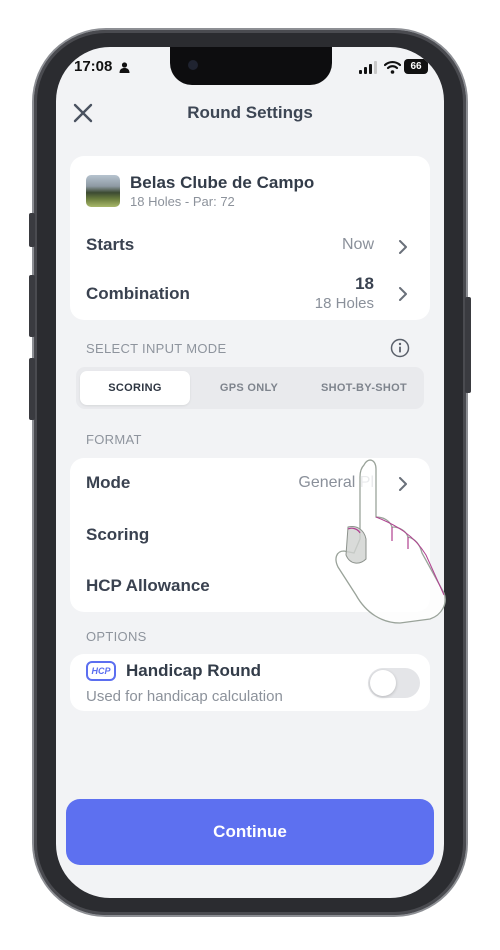  Describe the element at coordinates (344, 303) in the screenshot. I see `combination-sub: 18 Holes` at that location.